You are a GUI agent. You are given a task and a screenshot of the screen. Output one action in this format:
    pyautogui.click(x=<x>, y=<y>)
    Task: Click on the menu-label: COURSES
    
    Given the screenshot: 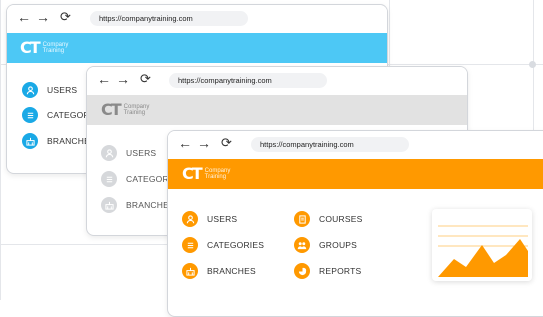 What is the action you would take?
    pyautogui.click(x=341, y=219)
    